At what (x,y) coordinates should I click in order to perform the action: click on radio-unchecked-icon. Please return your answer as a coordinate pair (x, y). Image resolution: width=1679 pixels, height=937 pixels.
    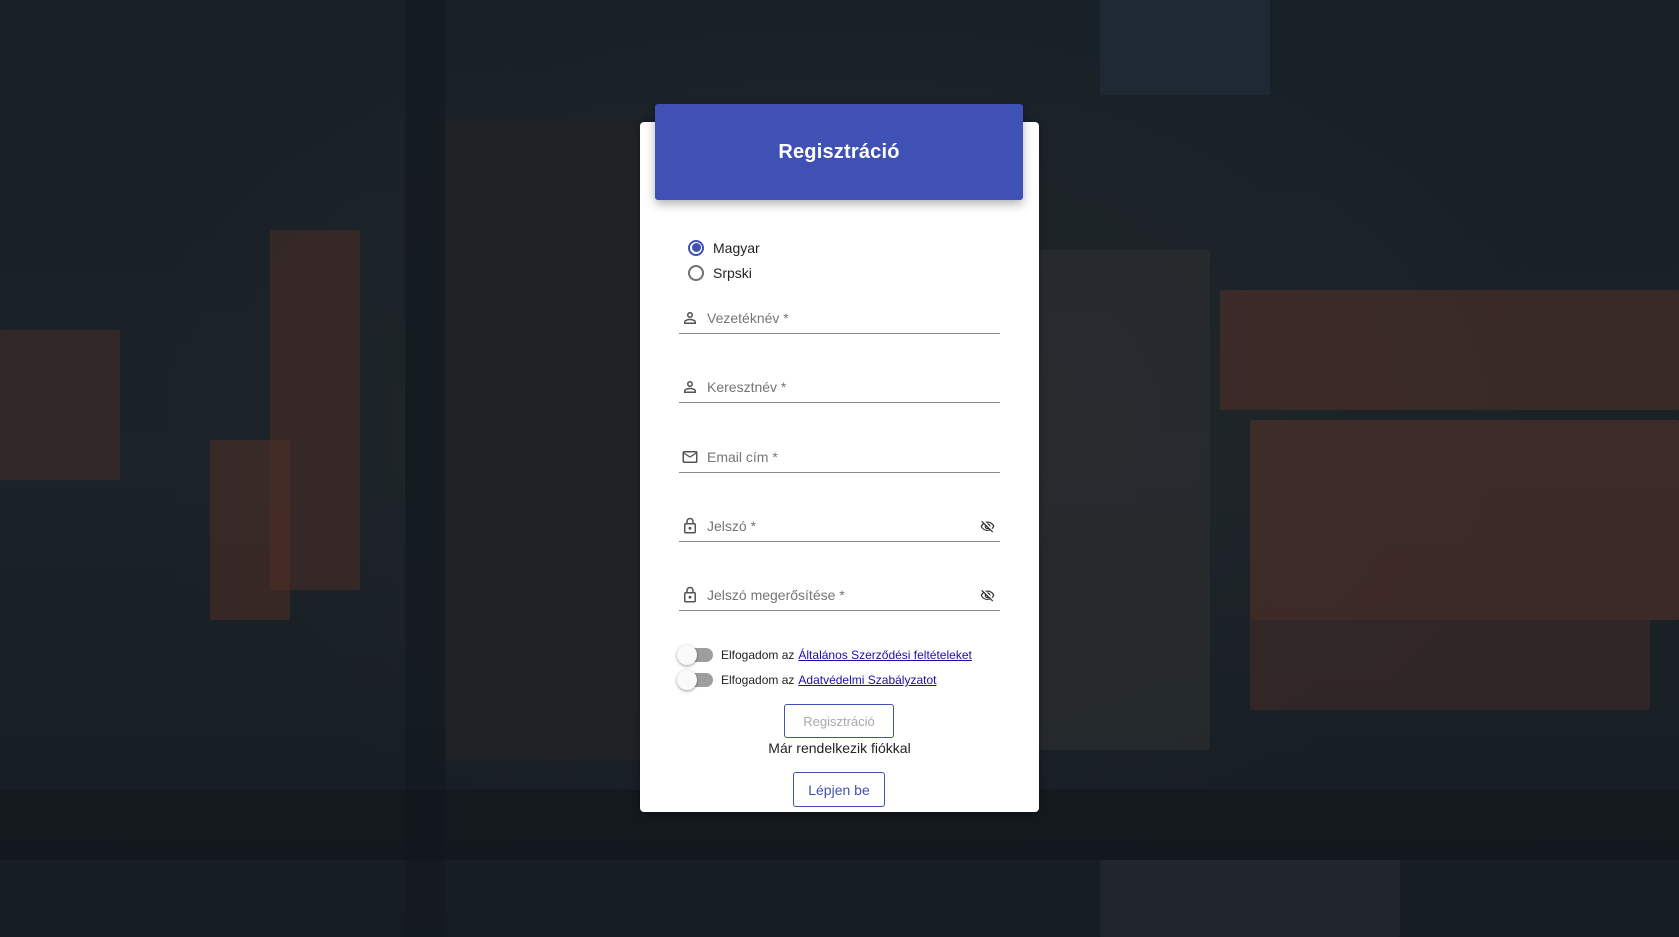
    Looking at the image, I should click on (696, 272).